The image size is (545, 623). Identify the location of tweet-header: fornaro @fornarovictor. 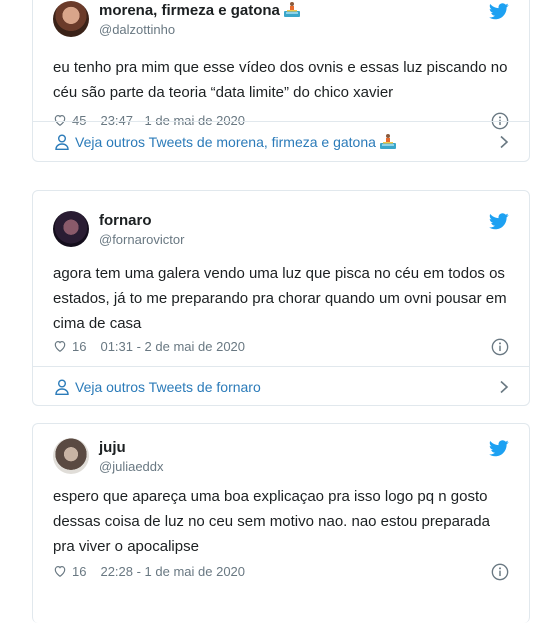
(281, 233).